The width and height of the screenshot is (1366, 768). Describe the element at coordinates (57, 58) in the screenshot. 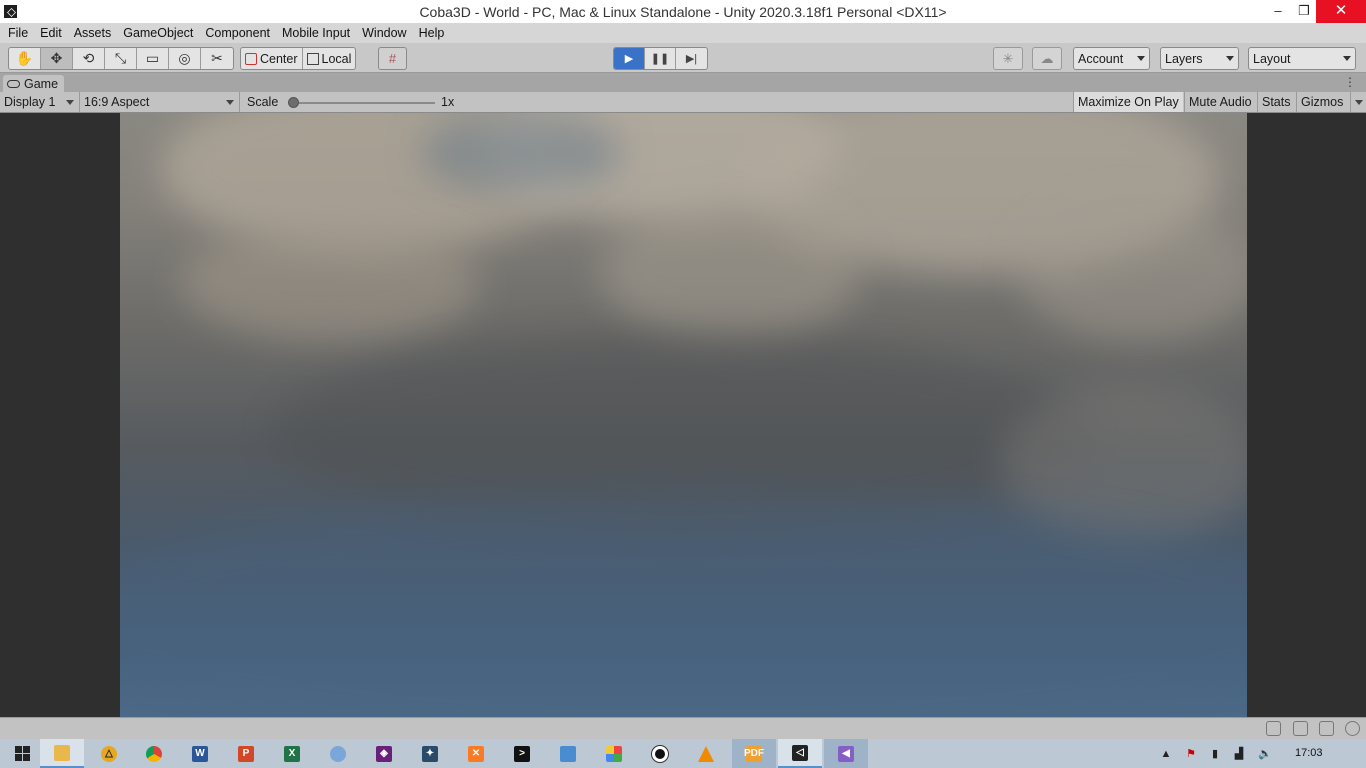

I see `move-tool-icon: ✥` at that location.